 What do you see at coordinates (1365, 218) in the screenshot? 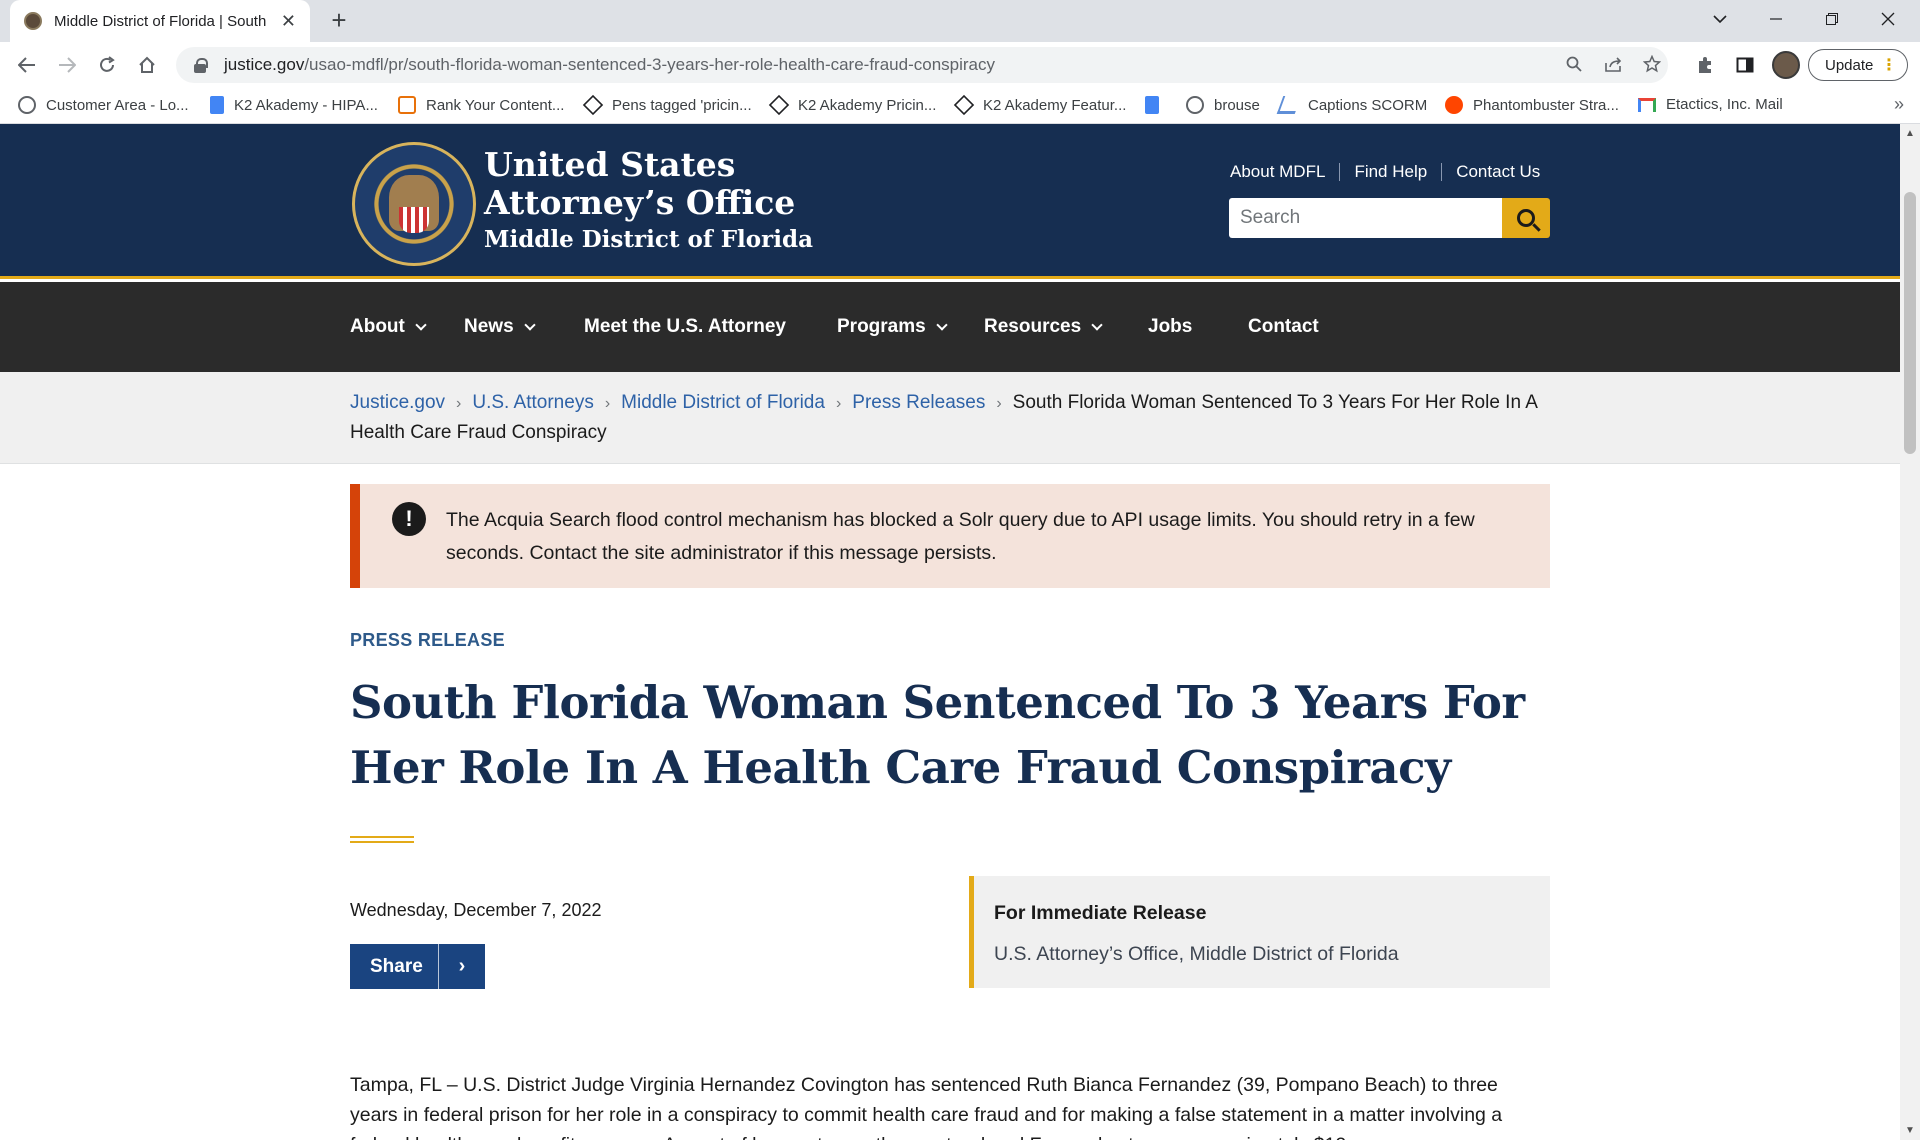
I see `search-input` at bounding box center [1365, 218].